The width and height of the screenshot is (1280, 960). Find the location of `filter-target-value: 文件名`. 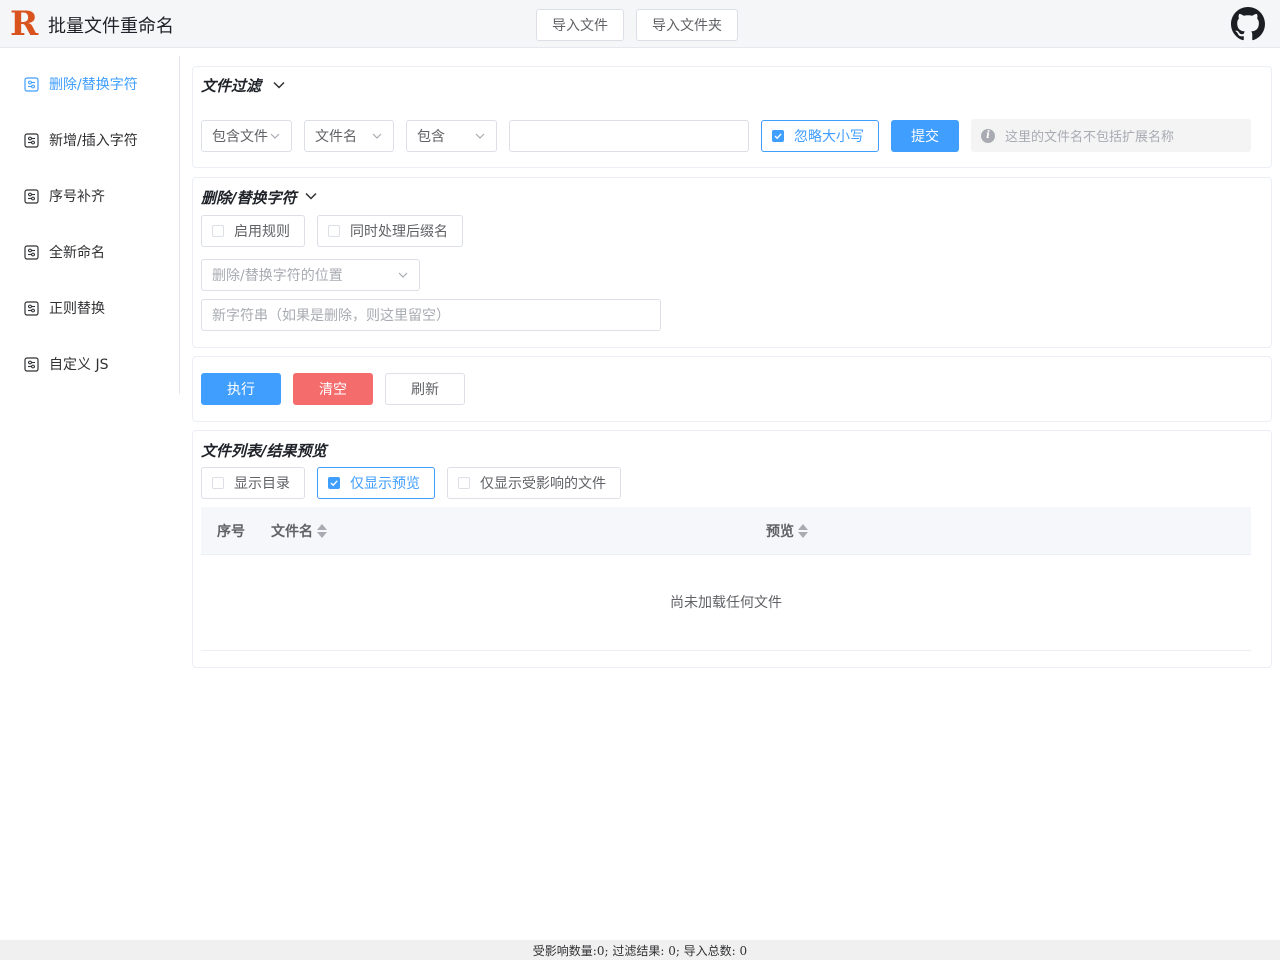

filter-target-value: 文件名 is located at coordinates (336, 137).